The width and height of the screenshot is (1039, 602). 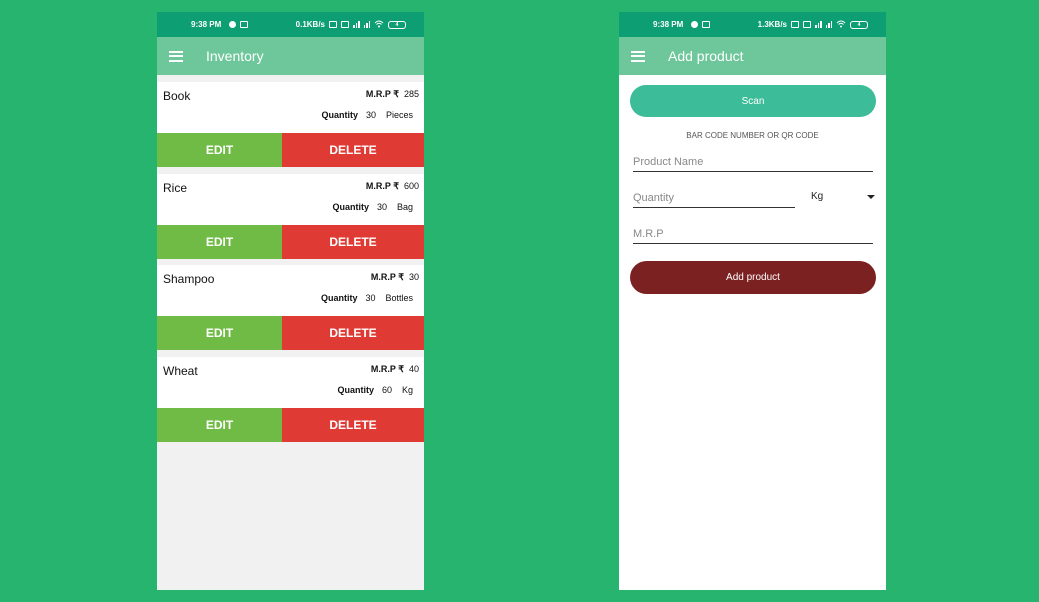 I want to click on quantity-value: 60, so click(x=386, y=390).